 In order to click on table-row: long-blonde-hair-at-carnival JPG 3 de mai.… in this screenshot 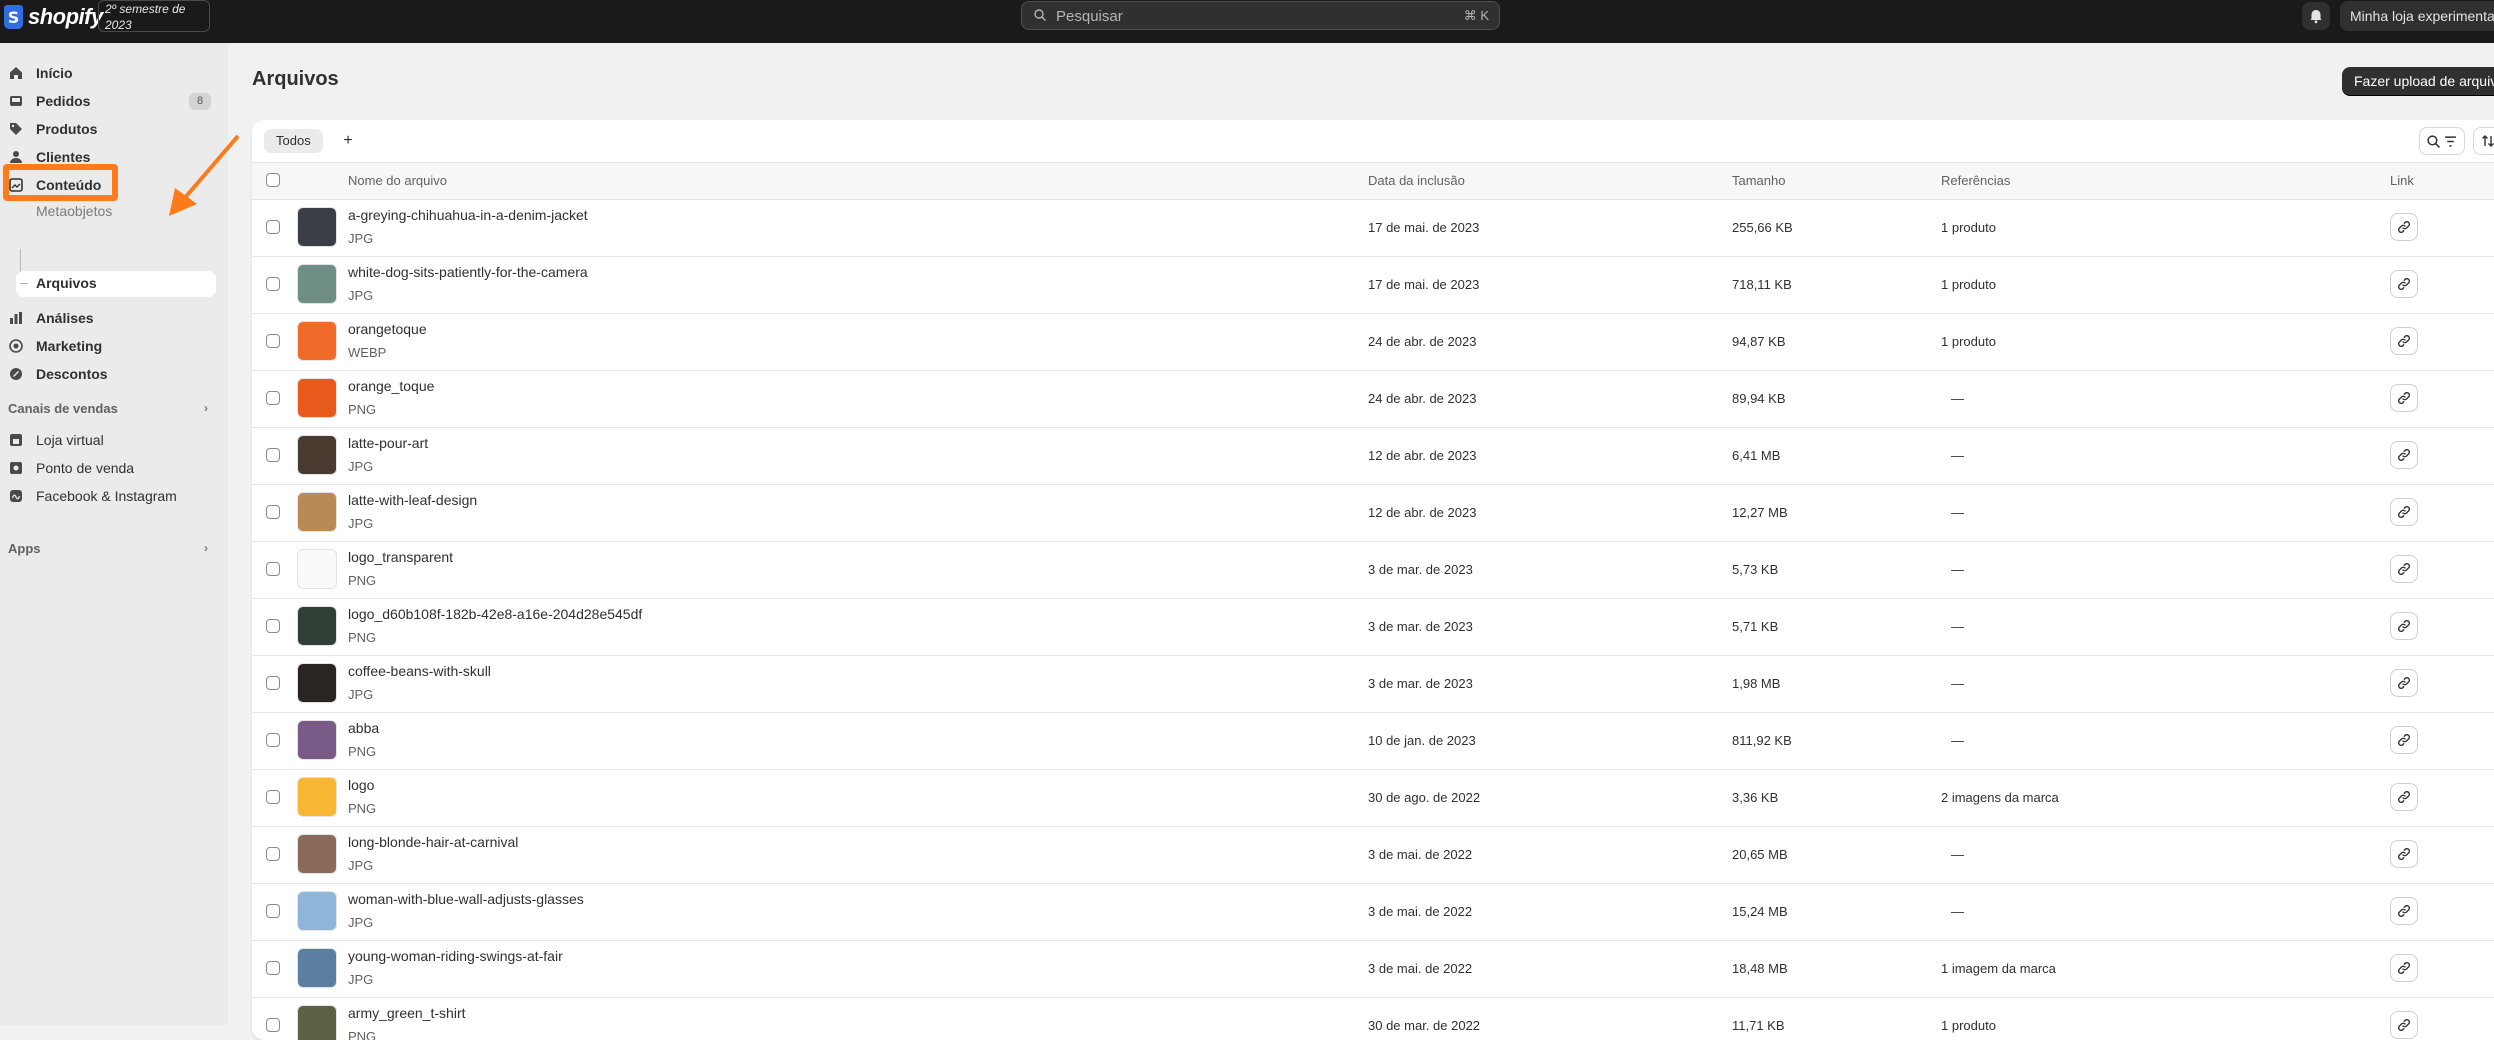, I will do `click(1373, 855)`.